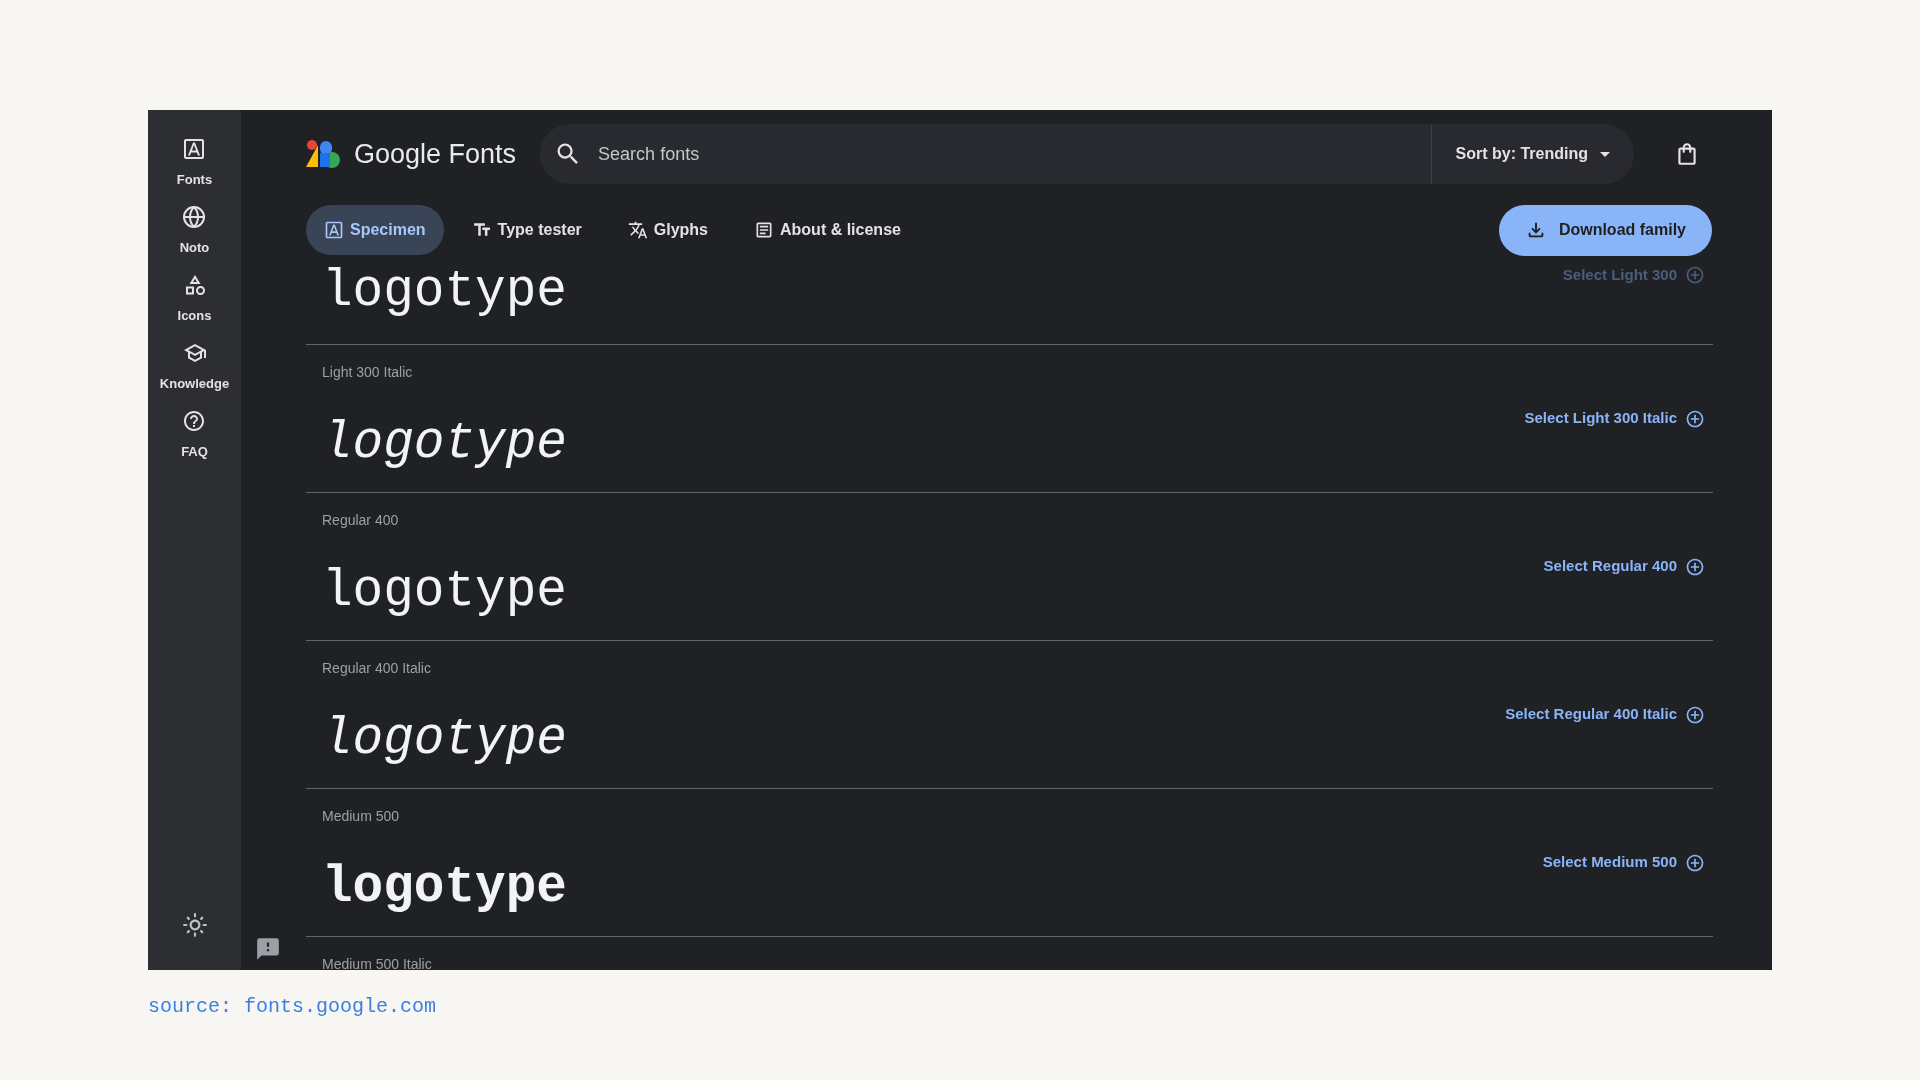 This screenshot has width=1920, height=1080. I want to click on sort-dropdown: Sort by: Trending, so click(1532, 154).